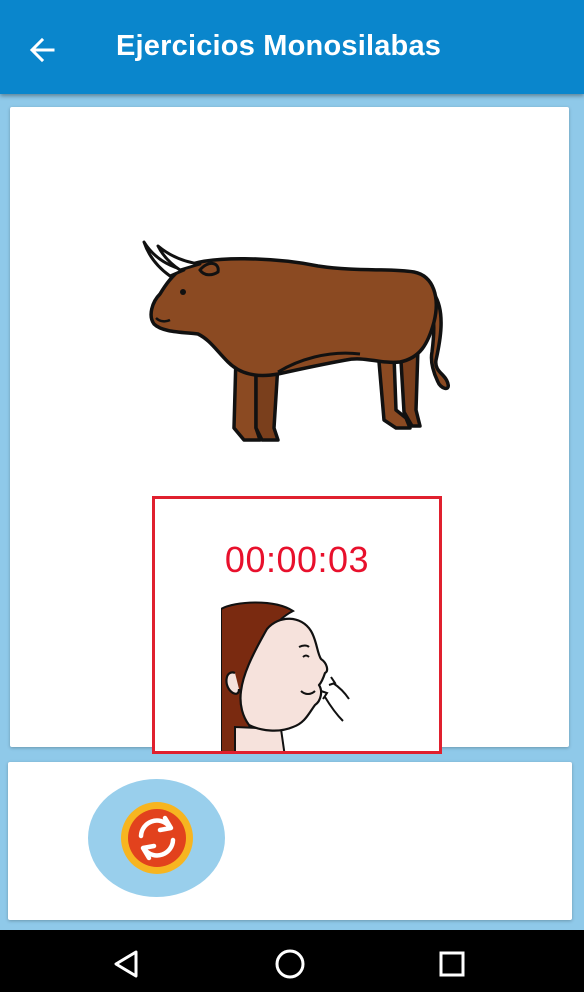  Describe the element at coordinates (296, 341) in the screenshot. I see `bull-illustration` at that location.